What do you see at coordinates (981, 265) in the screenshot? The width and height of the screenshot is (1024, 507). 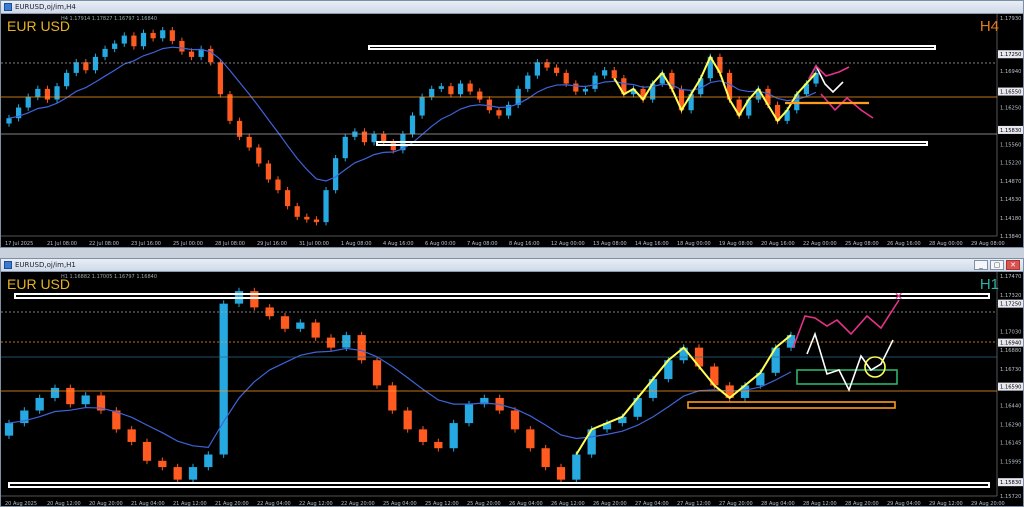 I see `minimize-button: _` at bounding box center [981, 265].